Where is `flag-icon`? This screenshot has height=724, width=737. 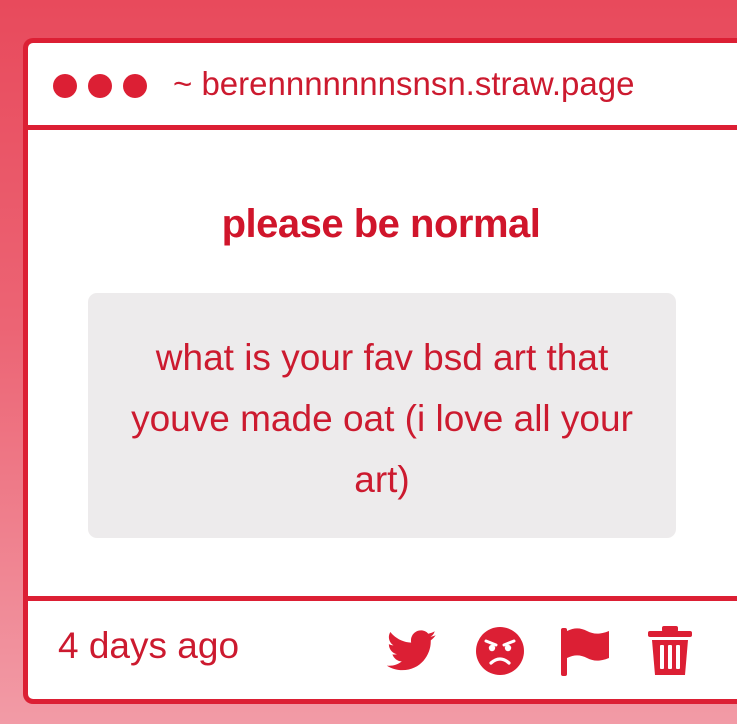 flag-icon is located at coordinates (585, 652).